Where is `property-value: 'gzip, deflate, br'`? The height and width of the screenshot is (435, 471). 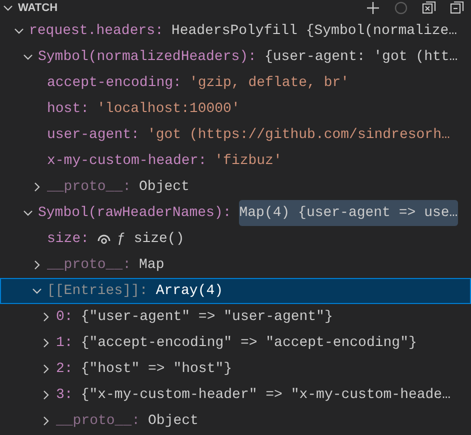
property-value: 'gzip, deflate, br' is located at coordinates (269, 83).